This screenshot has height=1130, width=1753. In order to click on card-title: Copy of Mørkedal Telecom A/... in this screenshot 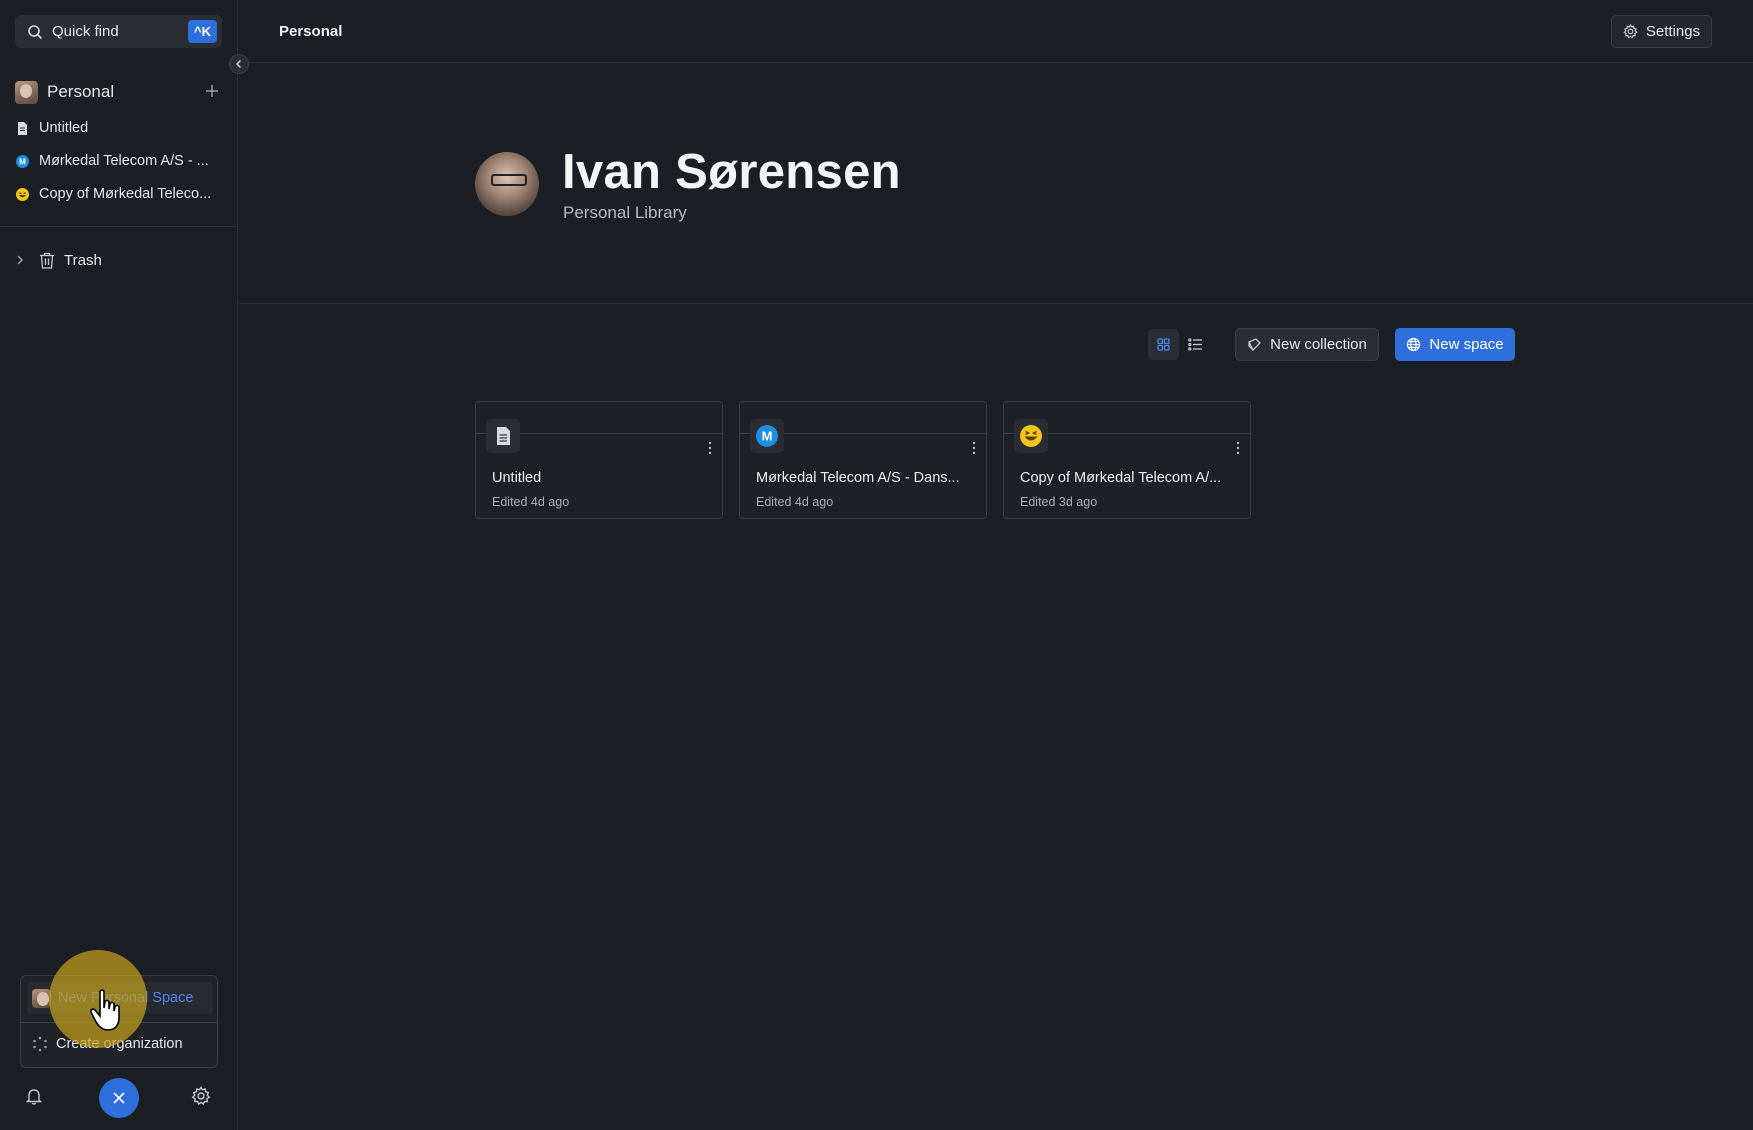, I will do `click(1121, 478)`.